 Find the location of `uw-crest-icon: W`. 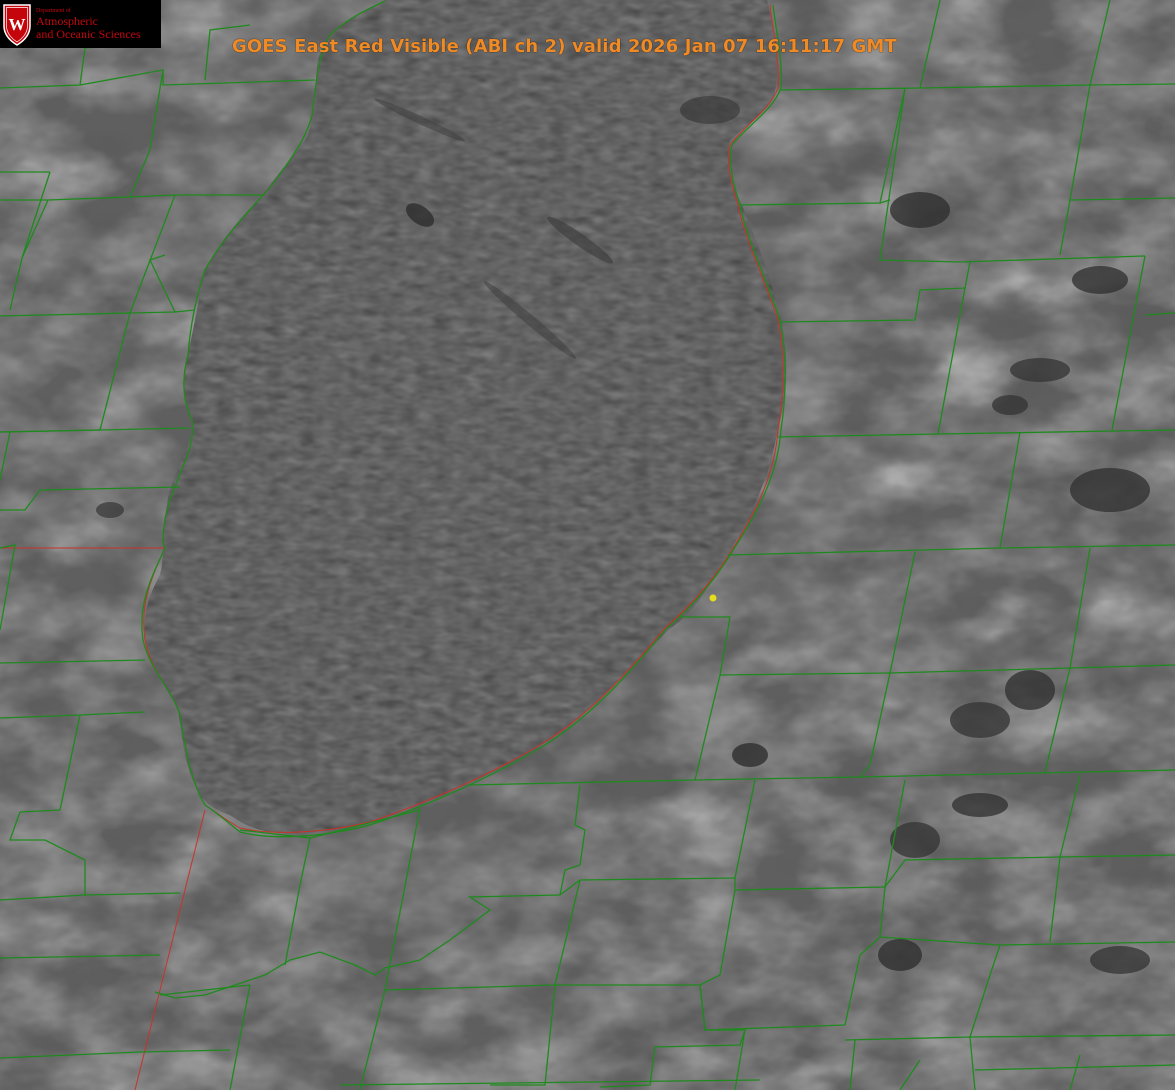

uw-crest-icon: W is located at coordinates (17, 25).